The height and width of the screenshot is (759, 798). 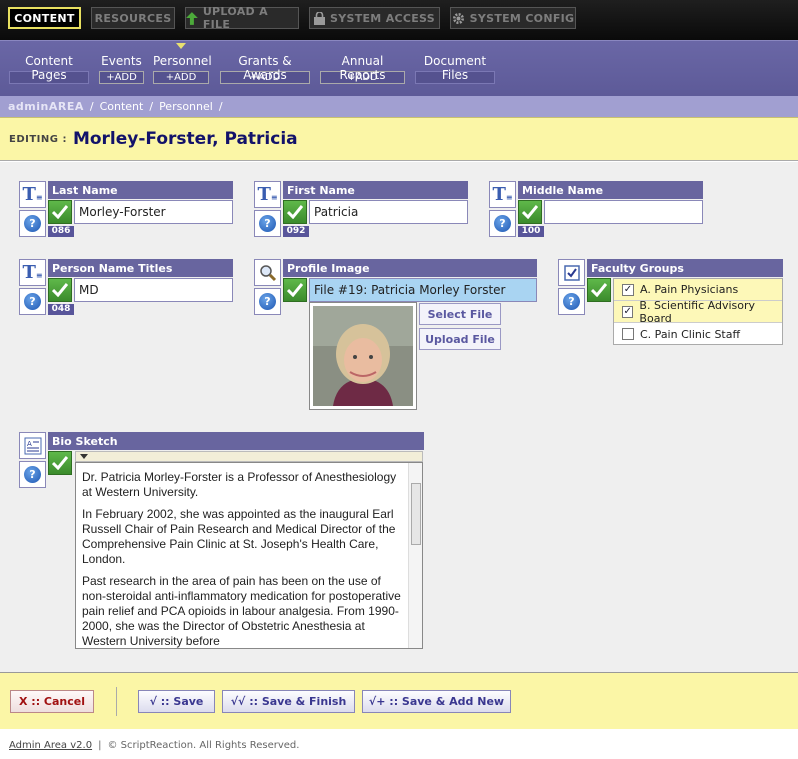 I want to click on faculty-groups-label: Faculty Groups, so click(x=685, y=268).